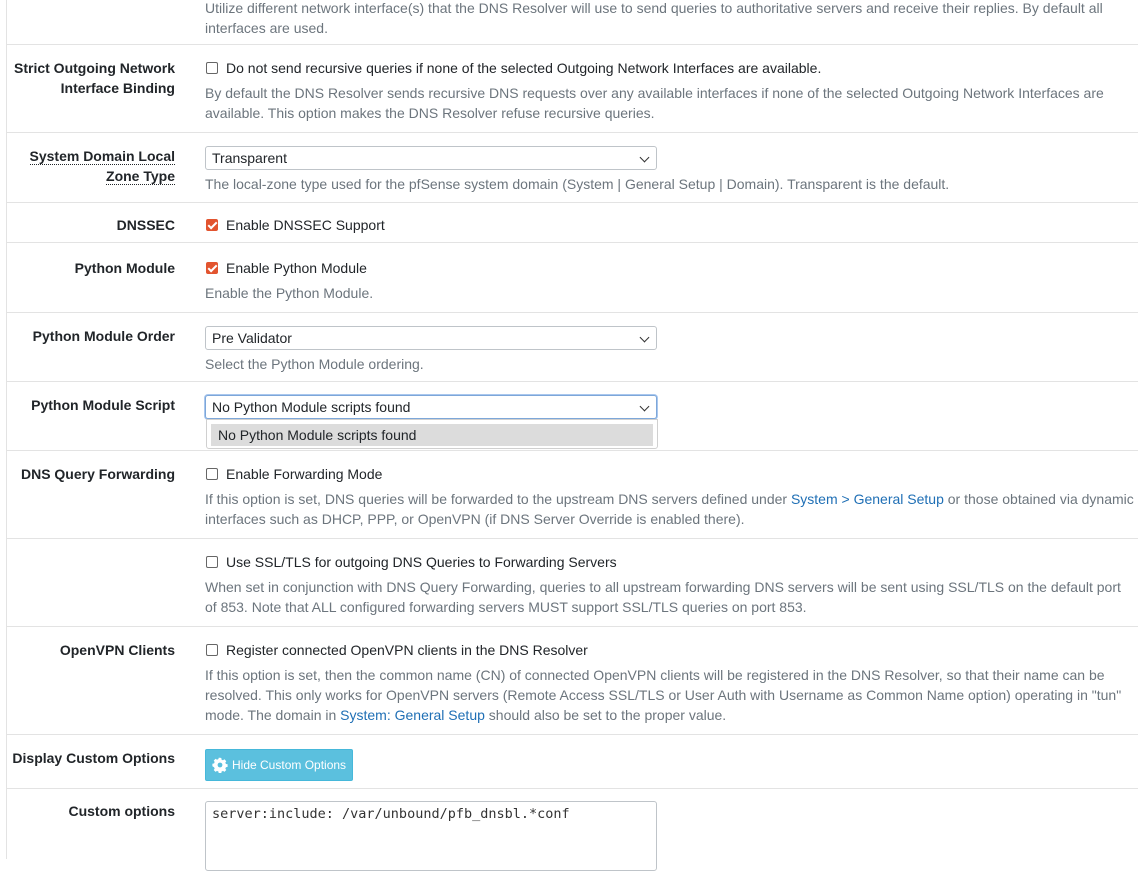  I want to click on strict-outgoing-checkbox, so click(212, 68).